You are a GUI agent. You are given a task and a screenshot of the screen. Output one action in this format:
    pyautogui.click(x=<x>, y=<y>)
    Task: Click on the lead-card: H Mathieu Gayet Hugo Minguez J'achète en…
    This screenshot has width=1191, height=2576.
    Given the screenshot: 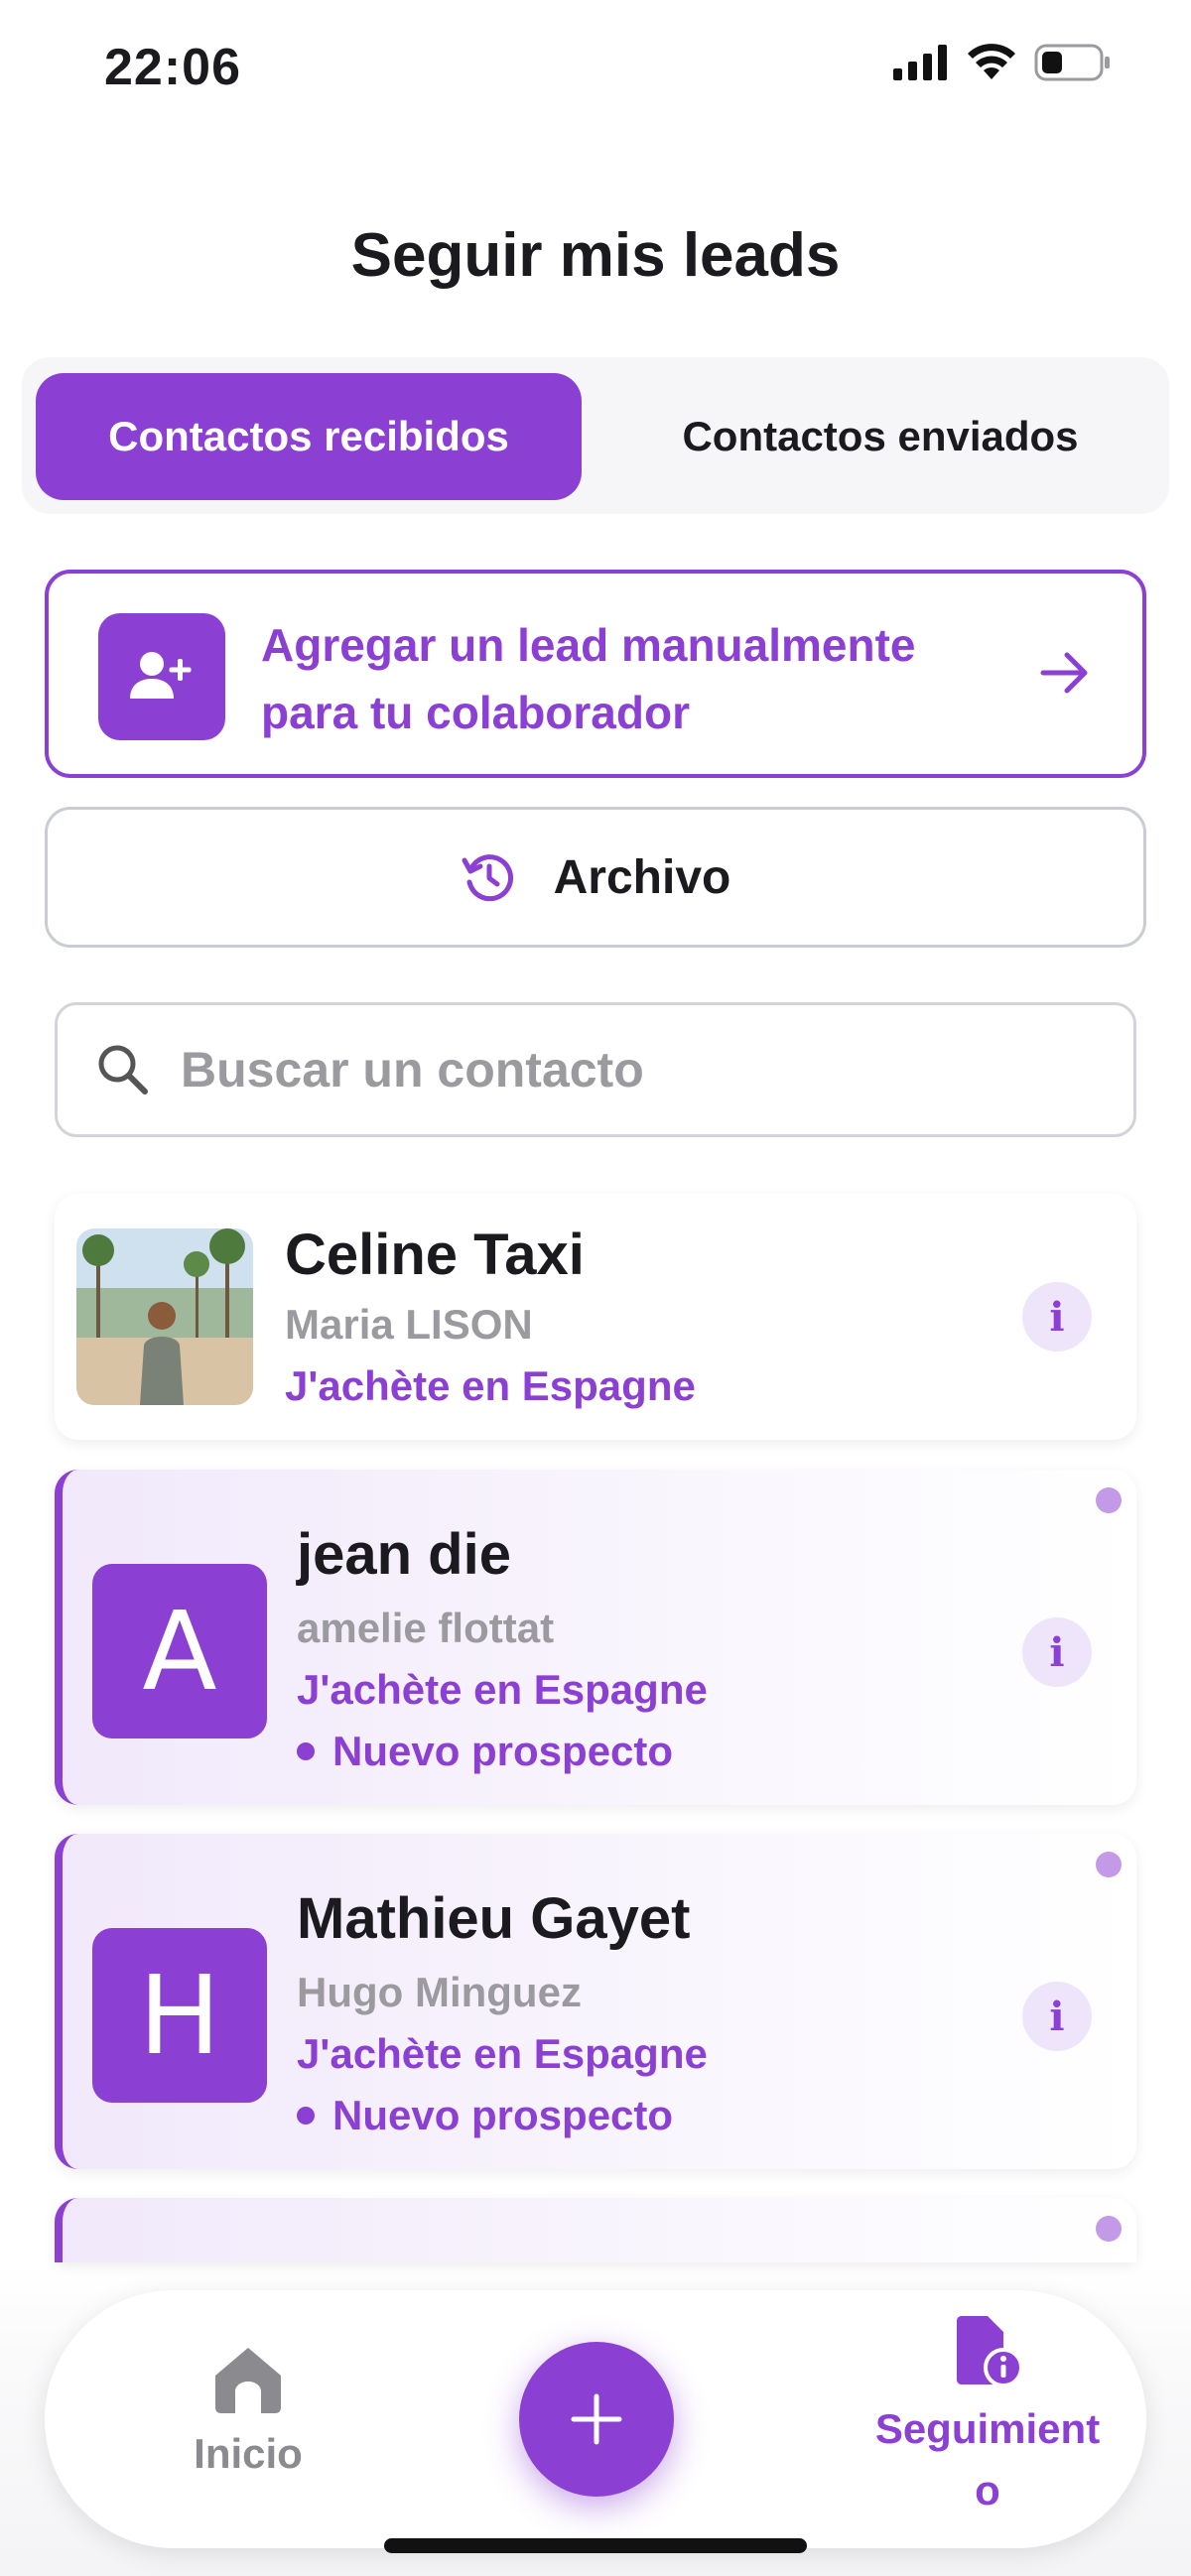 What is the action you would take?
    pyautogui.click(x=595, y=2002)
    